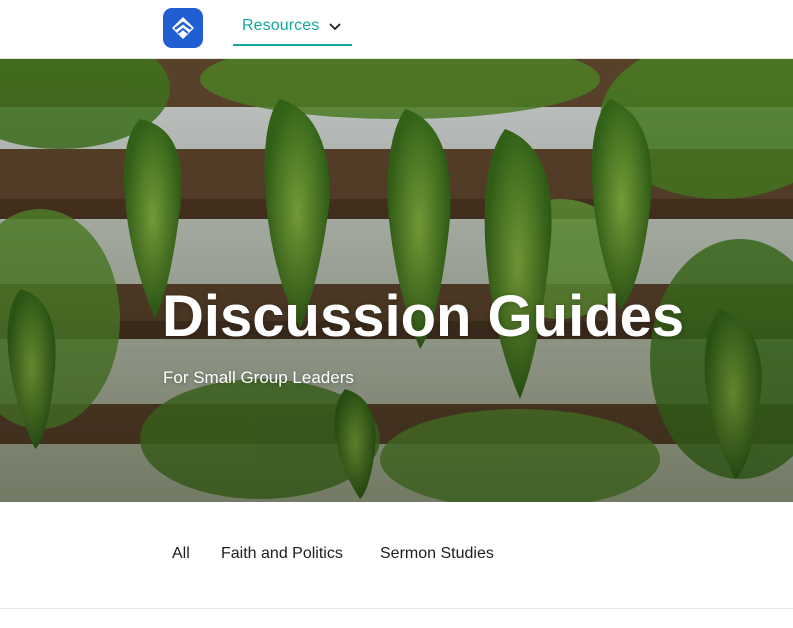 Image resolution: width=793 pixels, height=628 pixels. I want to click on resources-menu: Resources, so click(292, 27).